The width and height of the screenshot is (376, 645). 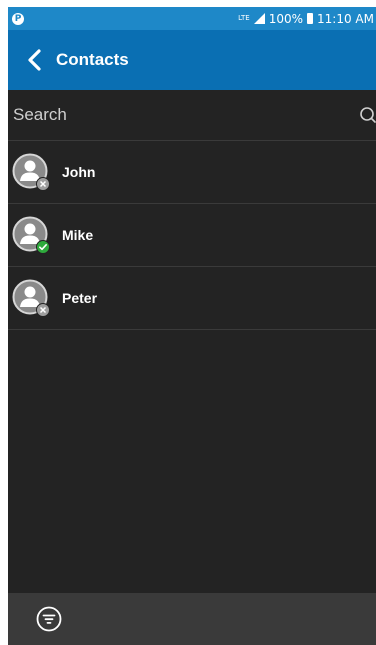 I want to click on search-icon, so click(x=367, y=115).